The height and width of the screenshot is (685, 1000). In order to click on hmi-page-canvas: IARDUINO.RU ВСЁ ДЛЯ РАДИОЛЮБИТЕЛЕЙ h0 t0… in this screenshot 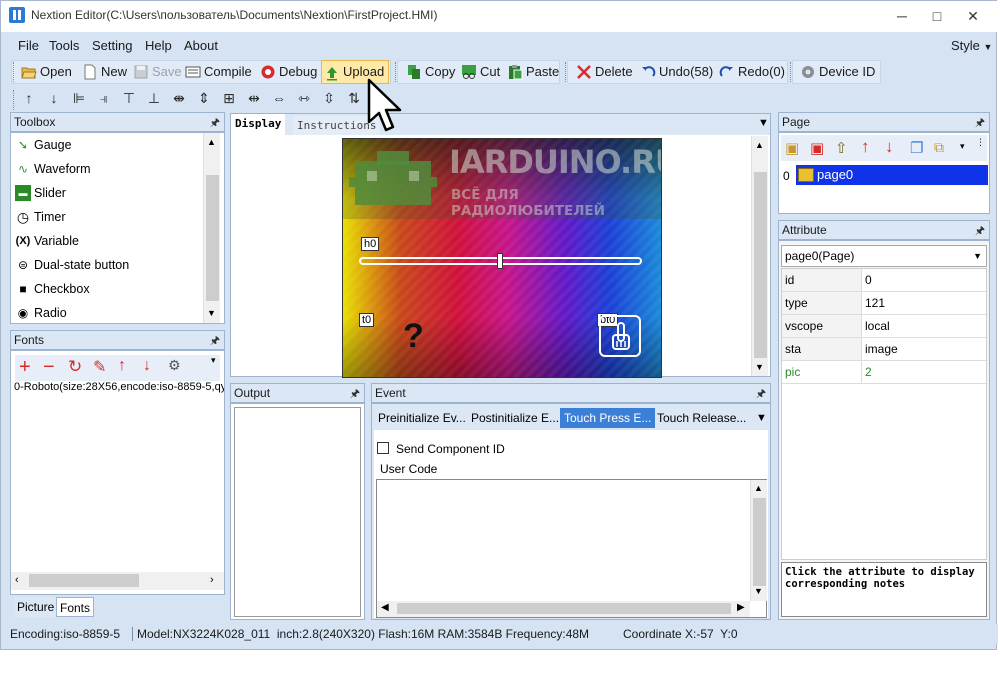, I will do `click(502, 258)`.